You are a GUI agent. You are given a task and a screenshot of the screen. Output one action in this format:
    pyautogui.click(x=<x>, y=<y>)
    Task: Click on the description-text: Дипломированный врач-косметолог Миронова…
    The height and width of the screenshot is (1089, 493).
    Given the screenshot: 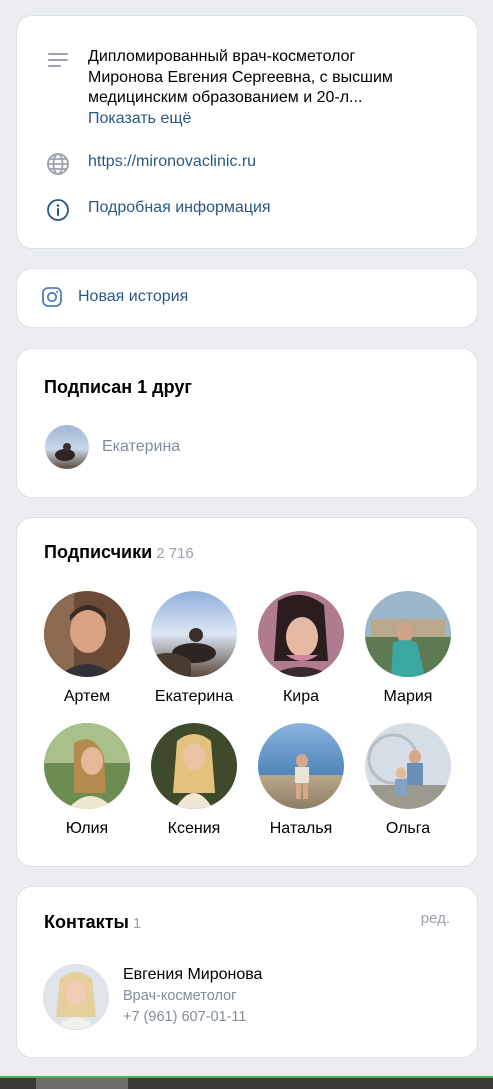 What is the action you would take?
    pyautogui.click(x=258, y=88)
    